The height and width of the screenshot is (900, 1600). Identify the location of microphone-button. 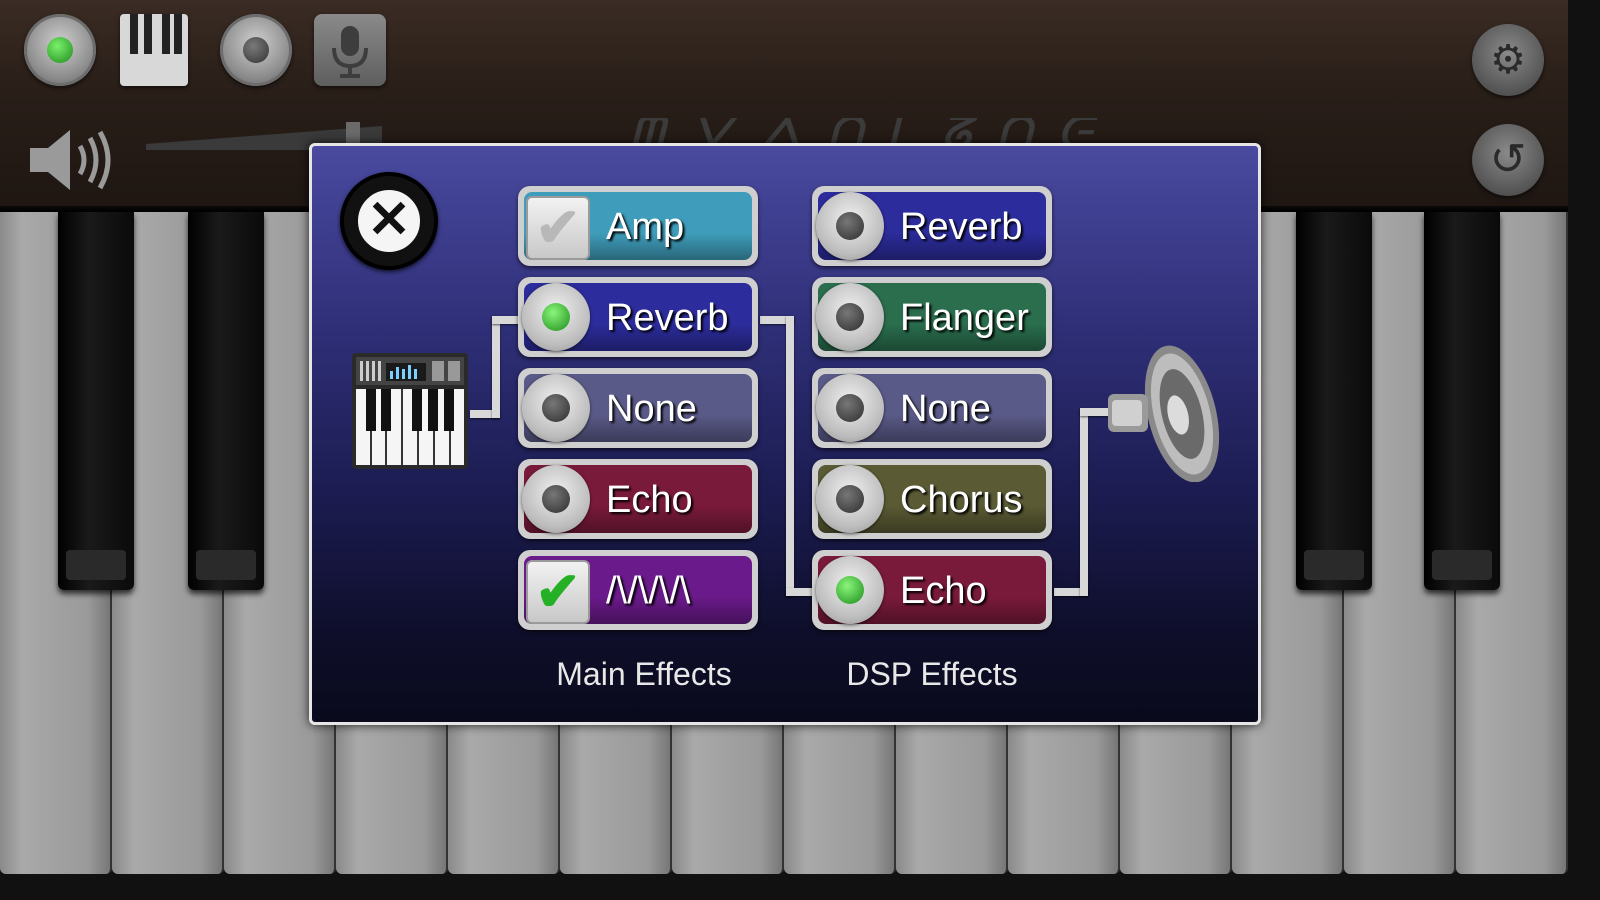
(350, 50).